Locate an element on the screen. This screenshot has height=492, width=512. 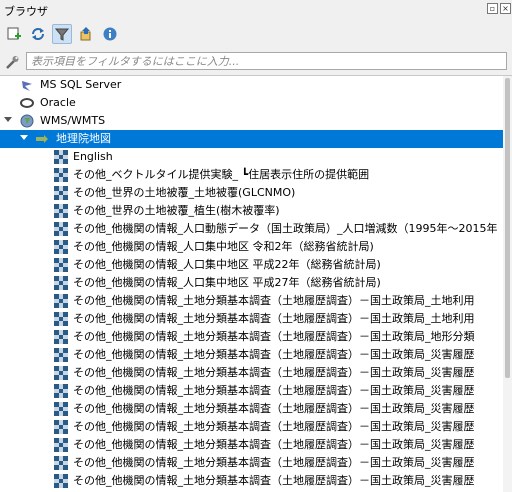
wrench-icon is located at coordinates (12, 62).